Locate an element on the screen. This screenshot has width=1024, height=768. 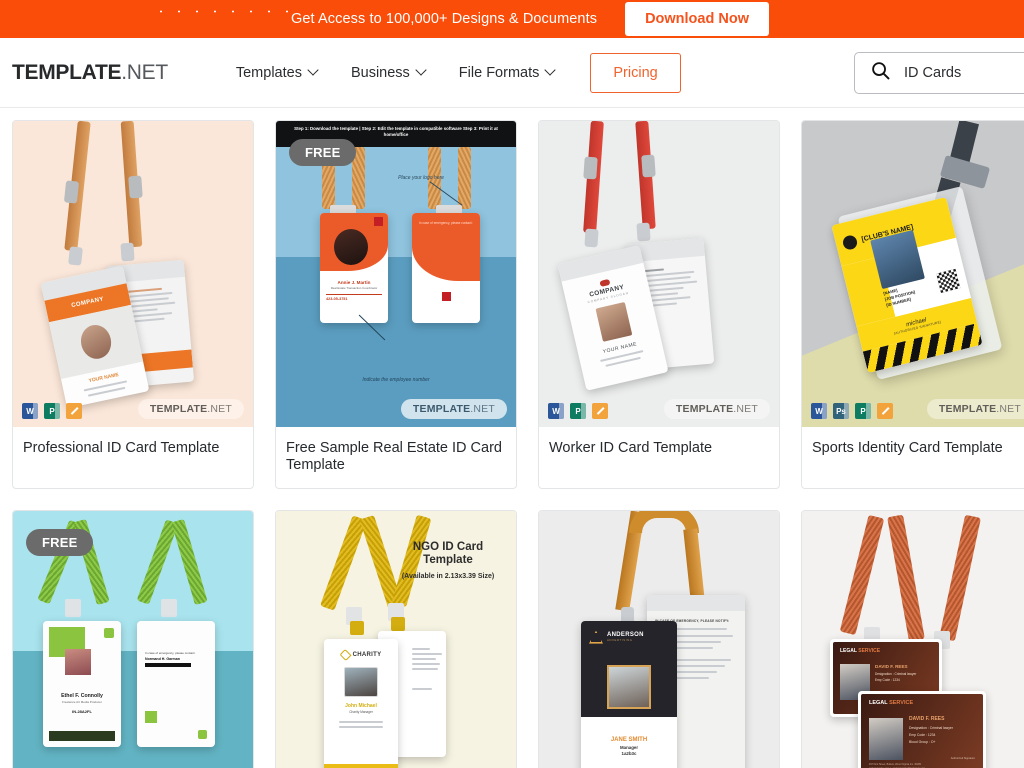
nav-item-file-formats: File Formats is located at coordinates (508, 73).